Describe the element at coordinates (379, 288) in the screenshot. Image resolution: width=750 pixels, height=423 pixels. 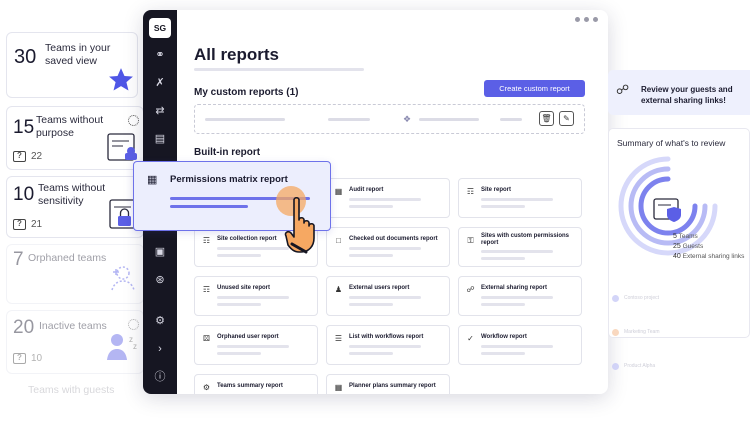
I see `report-name: External users report` at that location.